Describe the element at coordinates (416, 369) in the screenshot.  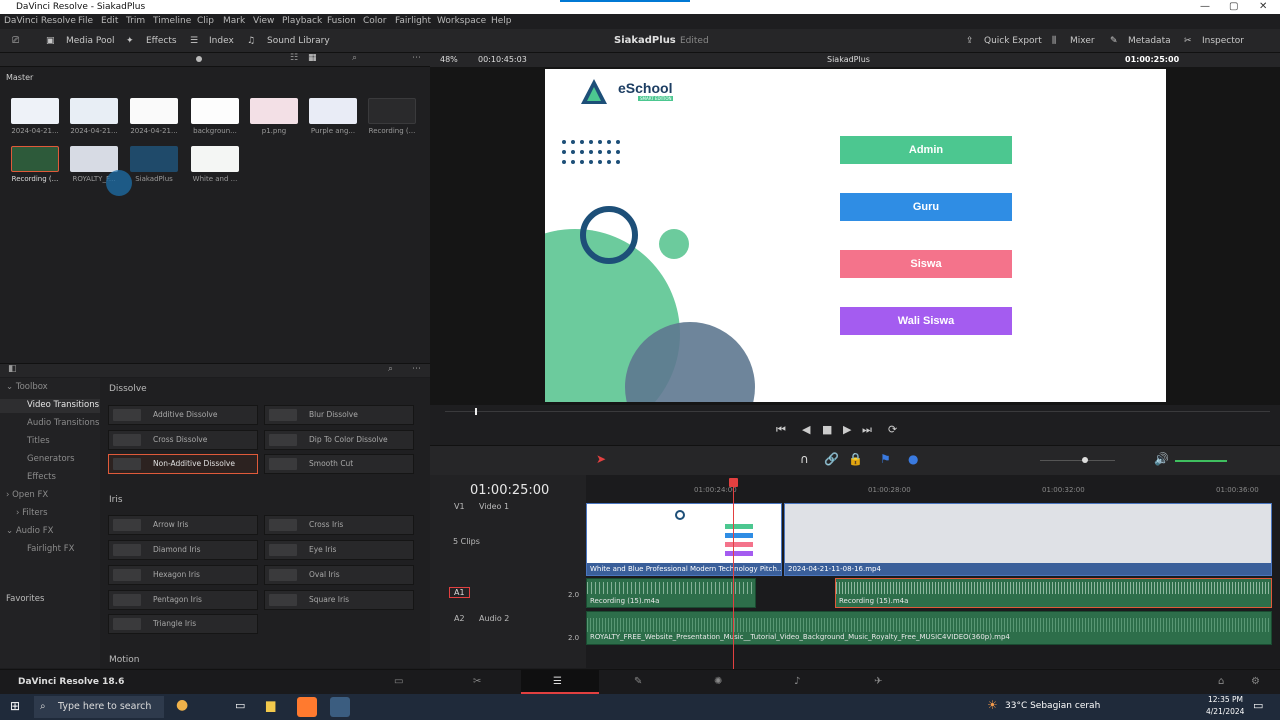
I see `effects-more-icon: ⋯` at that location.